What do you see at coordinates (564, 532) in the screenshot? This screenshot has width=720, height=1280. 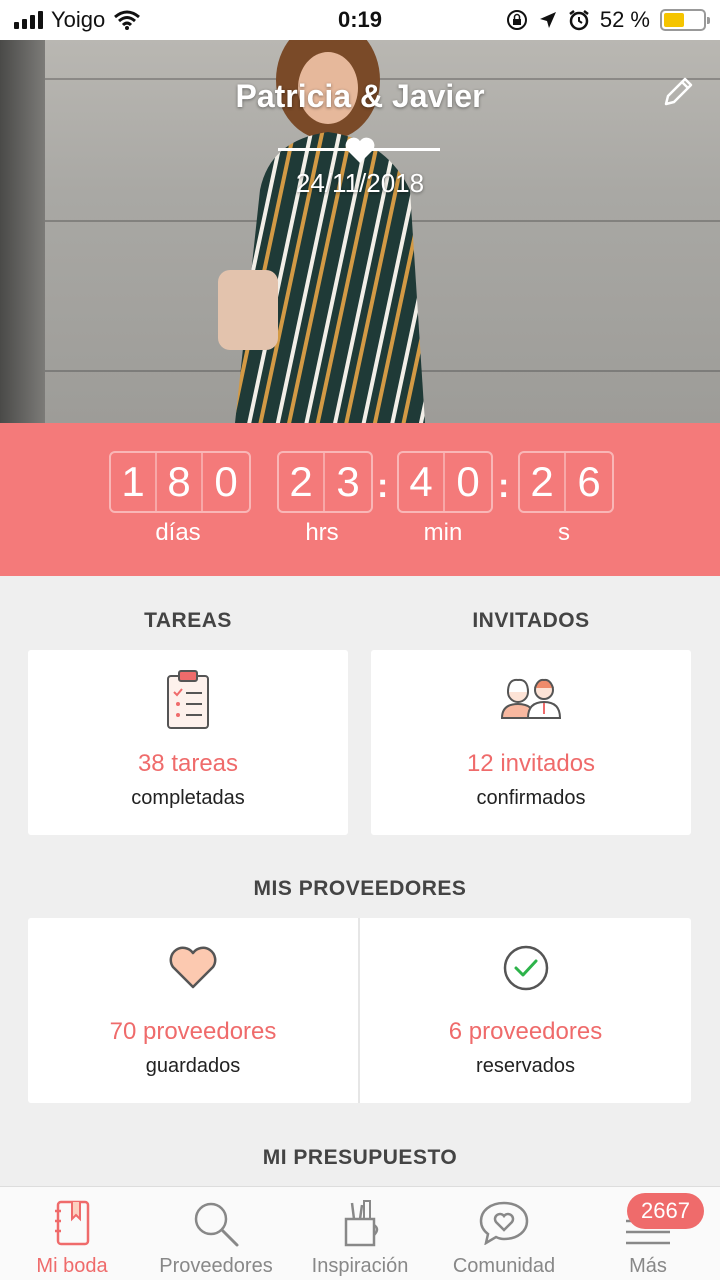 I see `countdown-label-seconds: s` at bounding box center [564, 532].